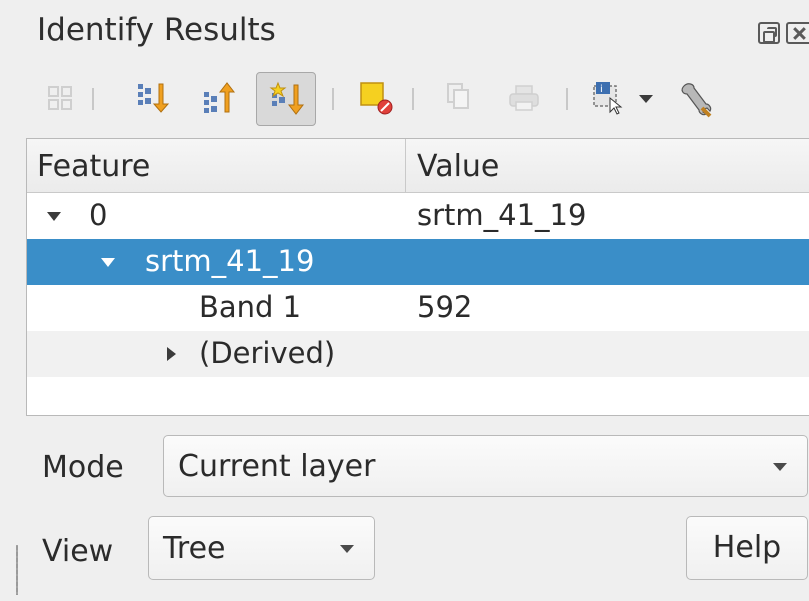 The height and width of the screenshot is (601, 809). Describe the element at coordinates (218, 98) in the screenshot. I see `collapse-all-icon` at that location.